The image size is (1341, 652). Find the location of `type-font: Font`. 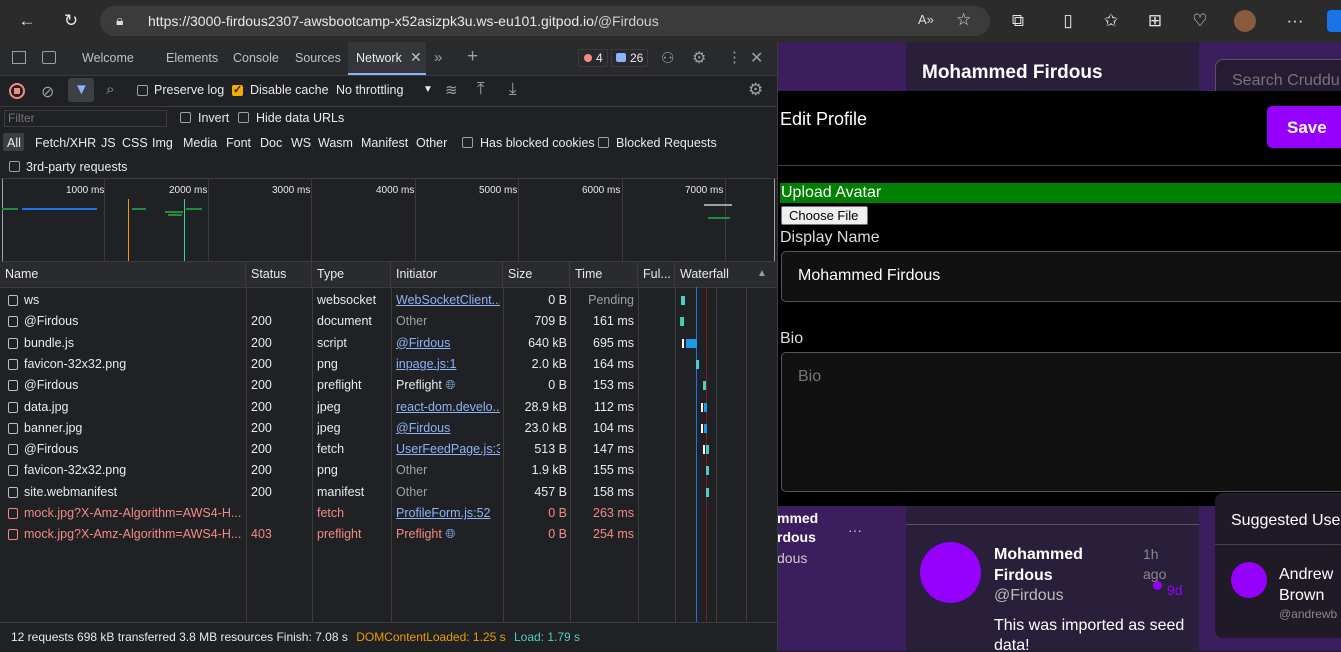

type-font: Font is located at coordinates (238, 143).